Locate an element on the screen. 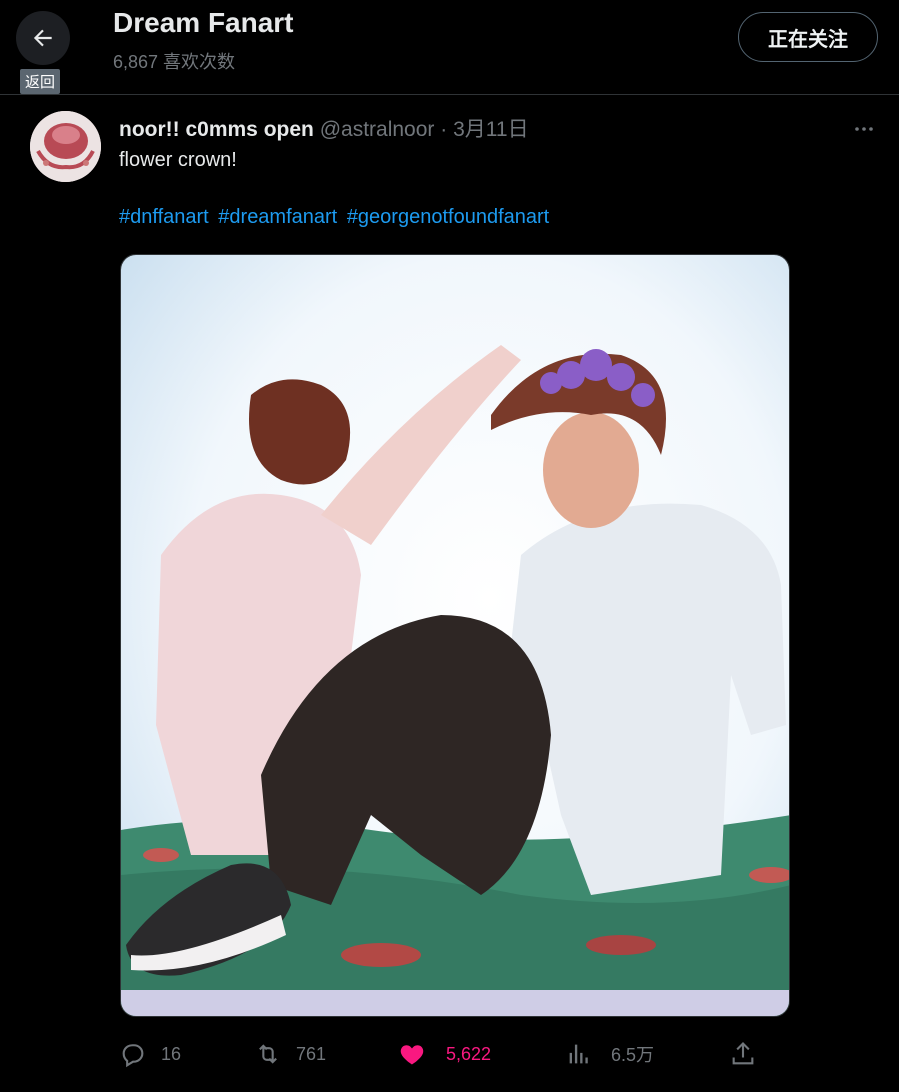  back-button is located at coordinates (43, 38).